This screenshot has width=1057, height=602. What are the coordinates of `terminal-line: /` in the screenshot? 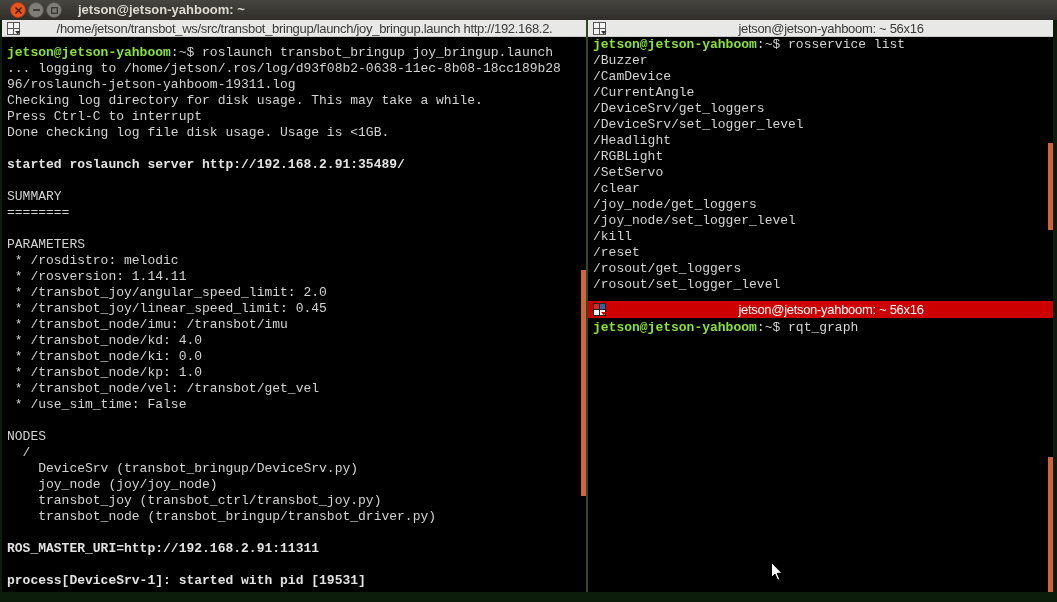 It's located at (26, 453).